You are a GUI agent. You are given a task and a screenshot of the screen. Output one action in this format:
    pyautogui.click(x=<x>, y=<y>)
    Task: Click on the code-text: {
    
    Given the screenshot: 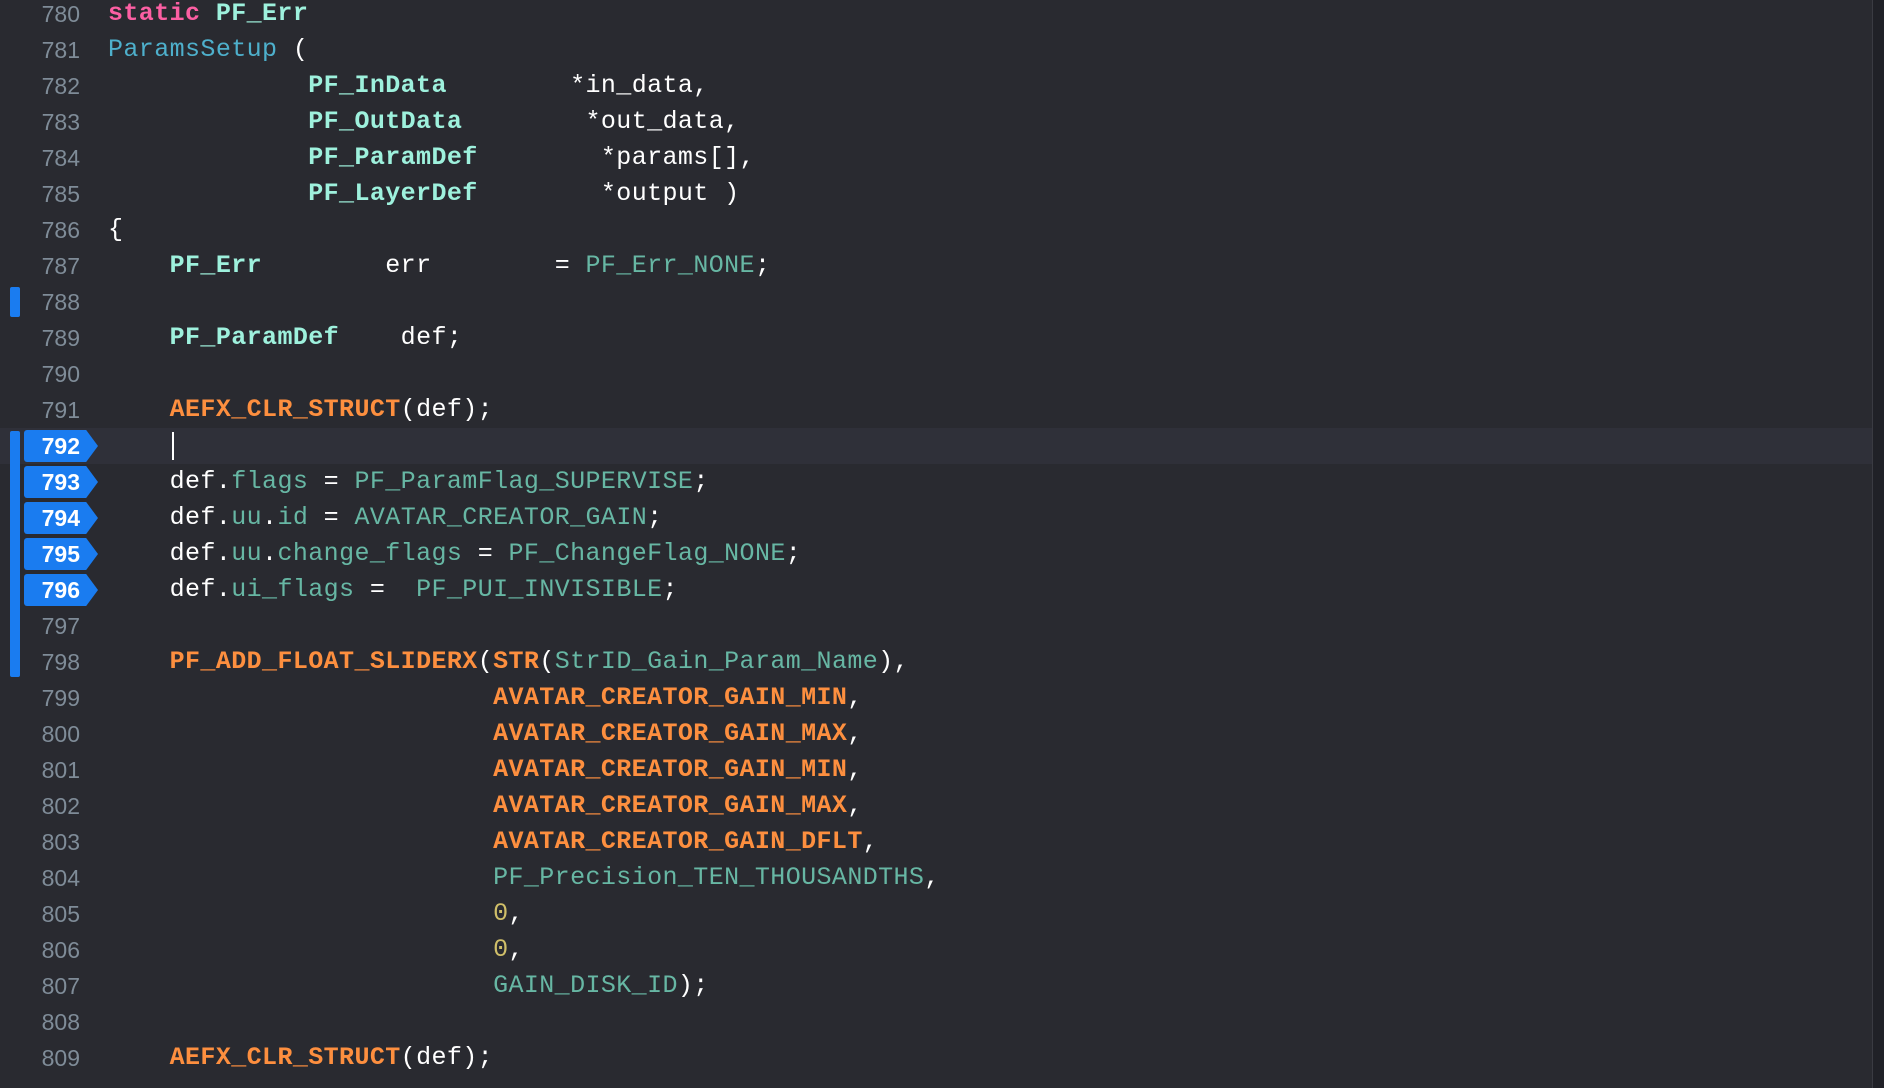 What is the action you would take?
    pyautogui.click(x=115, y=230)
    